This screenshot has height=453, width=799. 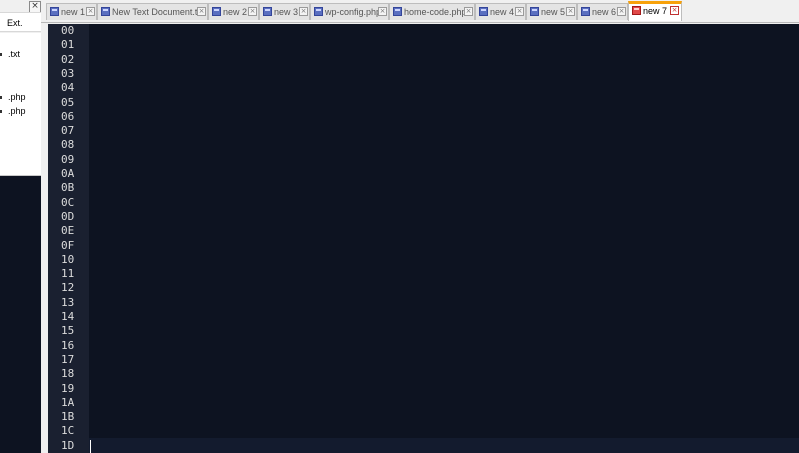 I want to click on line-number: 16, so click(x=68, y=345).